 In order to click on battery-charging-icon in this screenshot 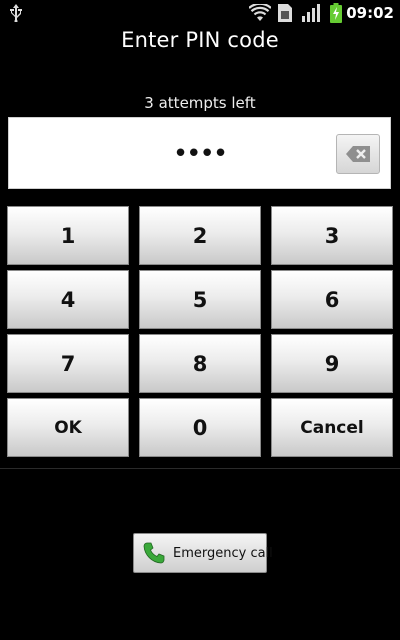, I will do `click(336, 15)`.